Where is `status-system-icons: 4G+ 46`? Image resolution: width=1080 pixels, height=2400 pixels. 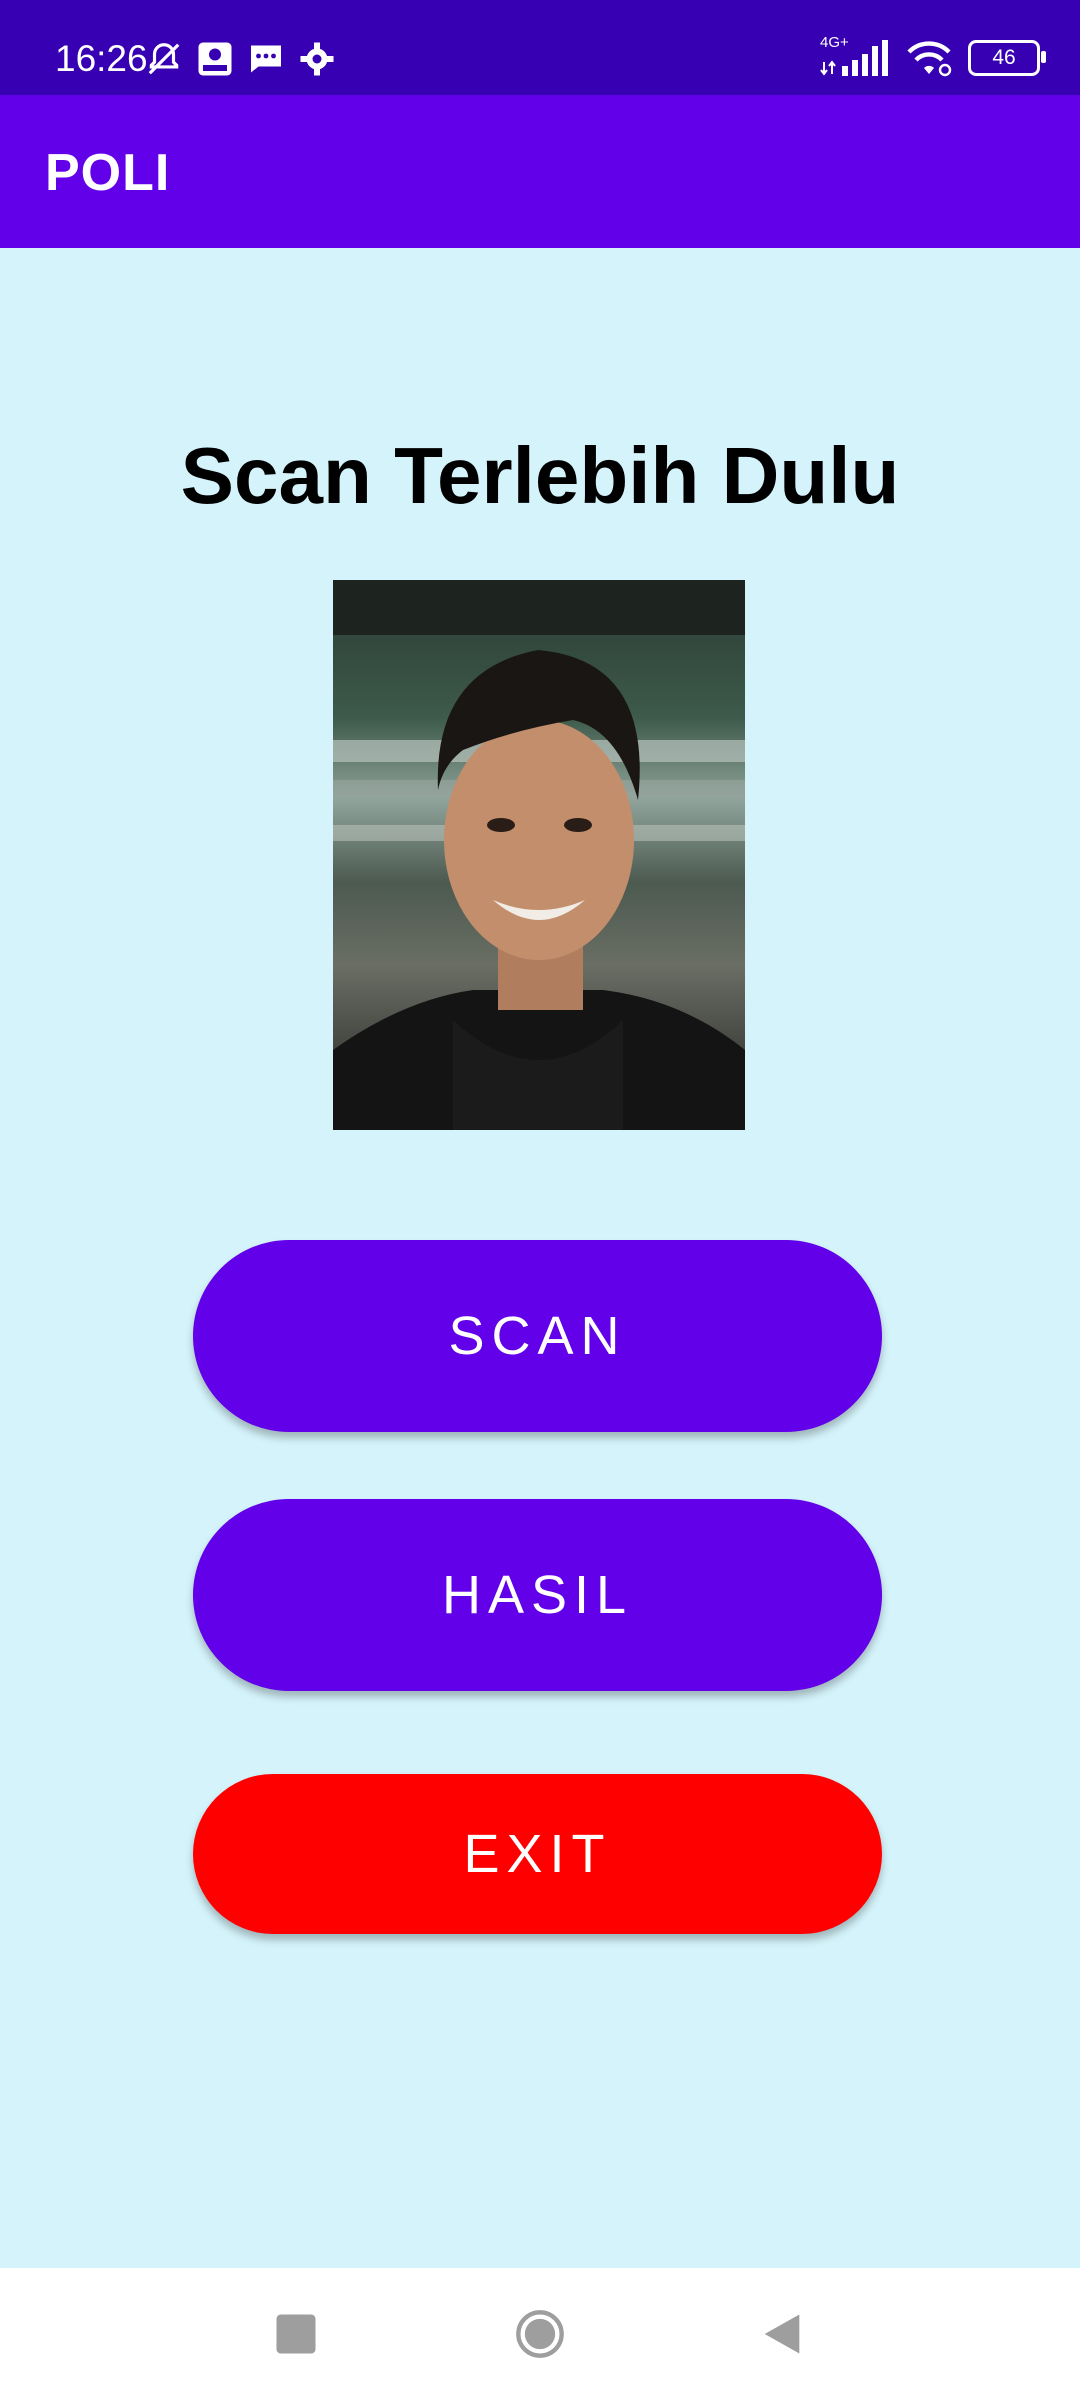 status-system-icons: 4G+ 46 is located at coordinates (933, 56).